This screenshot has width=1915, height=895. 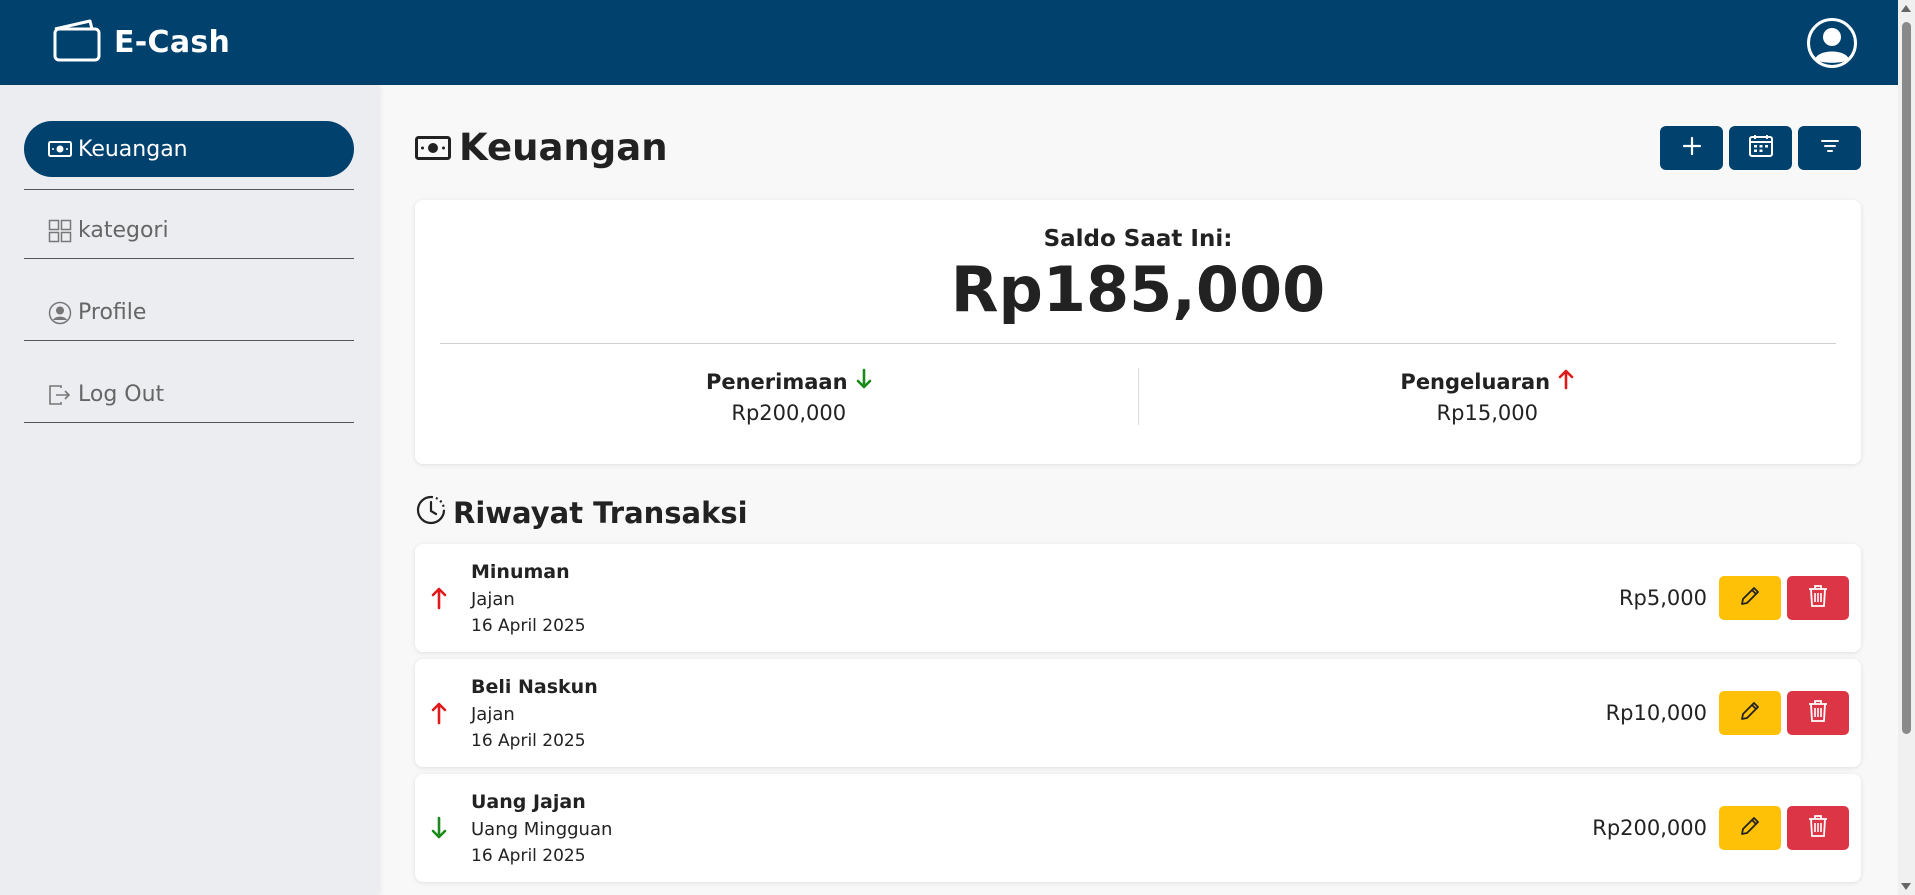 I want to click on sidebar-item-label: kategori, so click(x=123, y=230).